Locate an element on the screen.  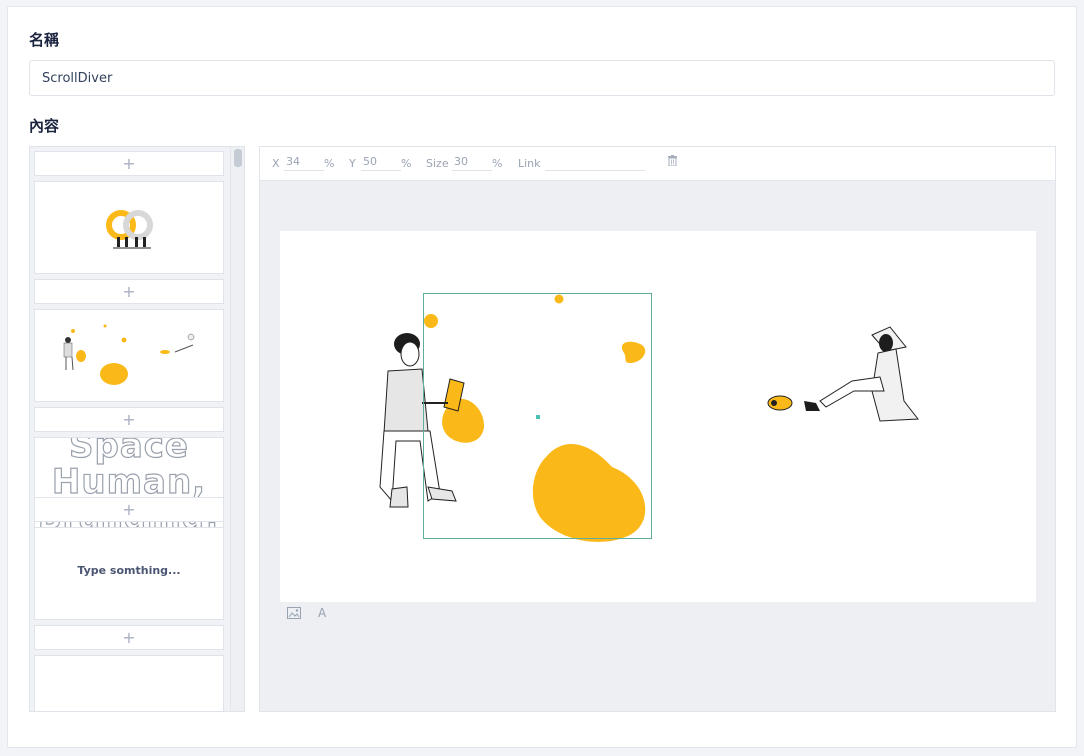
link-input is located at coordinates (595, 162).